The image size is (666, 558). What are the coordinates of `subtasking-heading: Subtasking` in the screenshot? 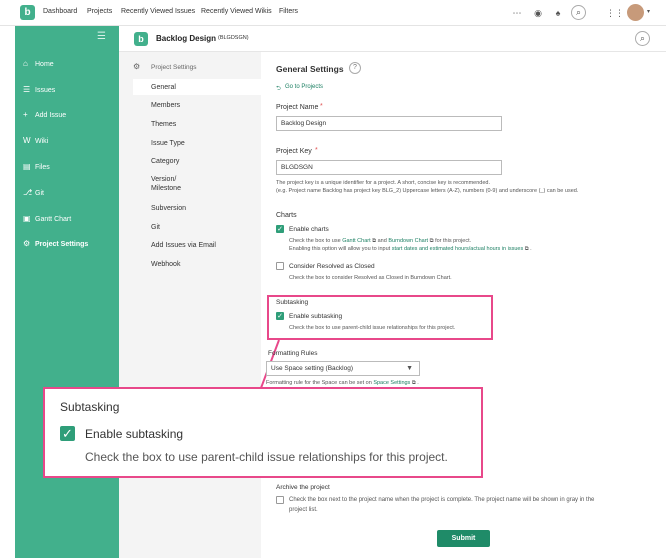 It's located at (292, 302).